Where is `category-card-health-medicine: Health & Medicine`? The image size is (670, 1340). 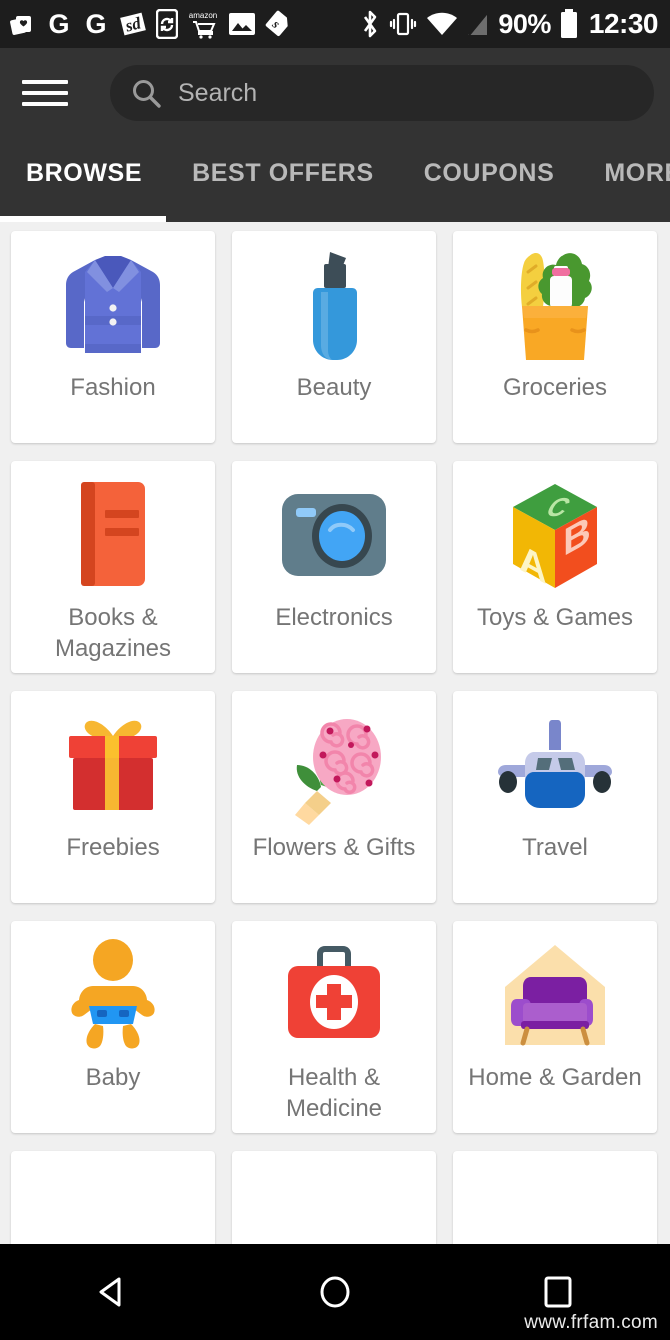
category-card-health-medicine: Health & Medicine is located at coordinates (334, 1027).